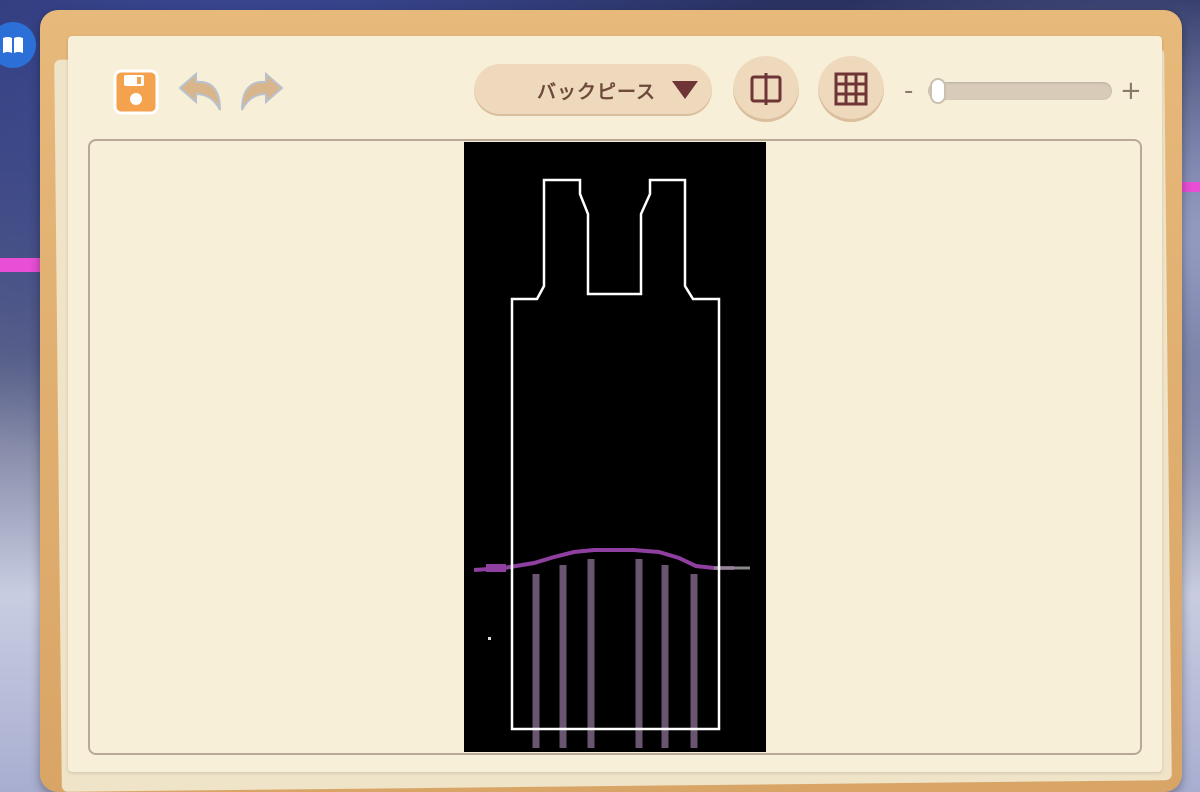 The image size is (1200, 792). Describe the element at coordinates (596, 91) in the screenshot. I see `piece-selector-label: バックピース` at that location.